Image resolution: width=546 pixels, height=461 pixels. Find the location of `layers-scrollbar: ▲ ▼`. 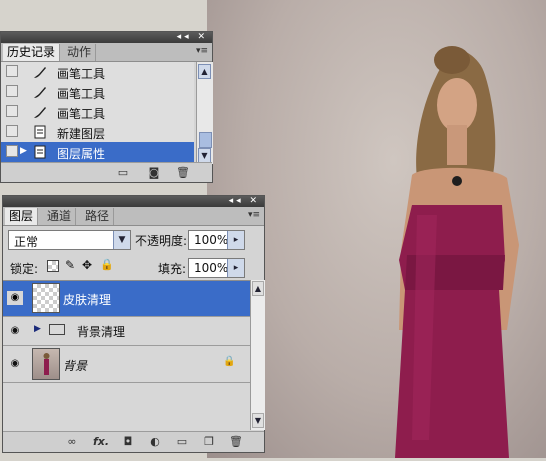

layers-scrollbar: ▲ ▼ is located at coordinates (257, 355).